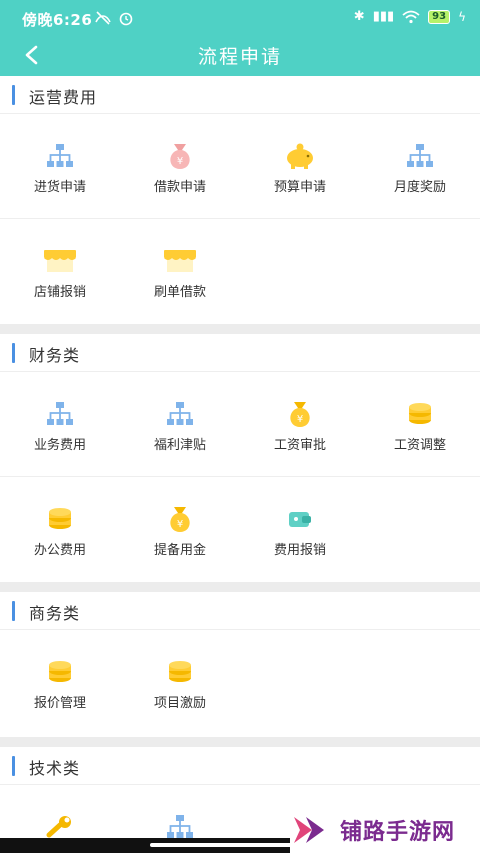  I want to click on page-title: 流程申请, so click(239, 57).